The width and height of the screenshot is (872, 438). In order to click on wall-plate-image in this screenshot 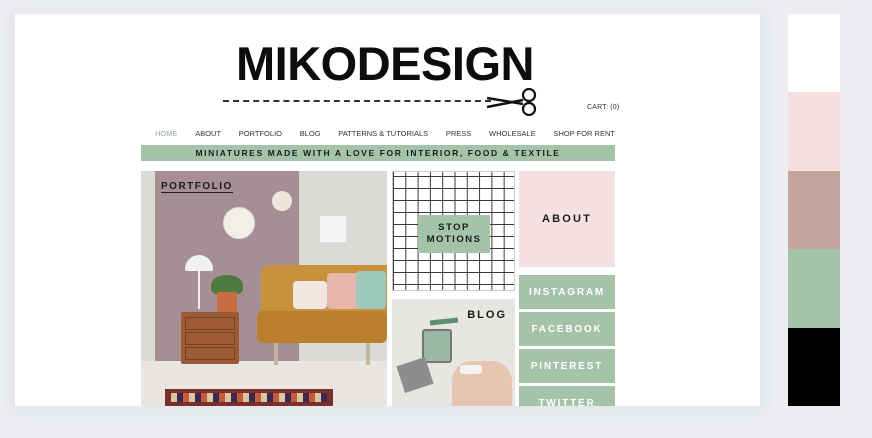, I will do `click(239, 223)`.